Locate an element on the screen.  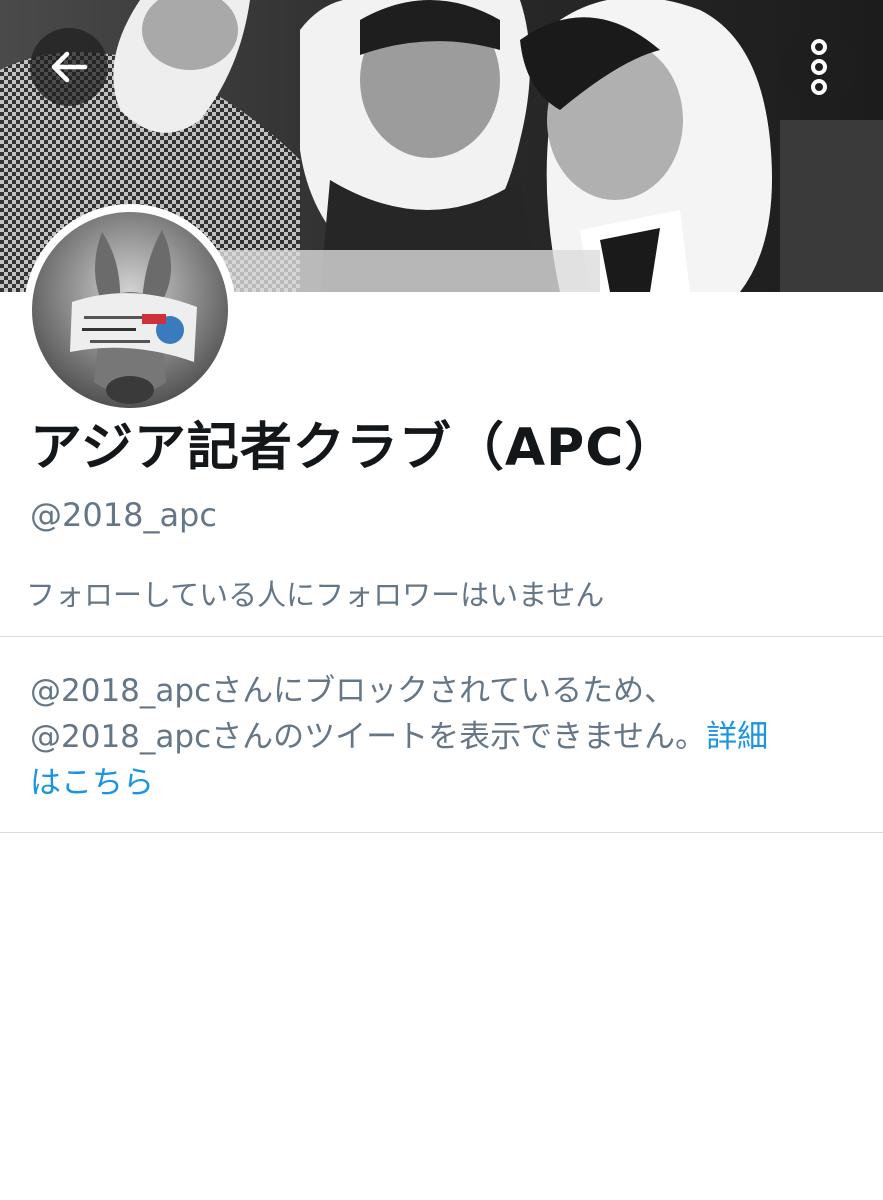
back-button is located at coordinates (69, 67).